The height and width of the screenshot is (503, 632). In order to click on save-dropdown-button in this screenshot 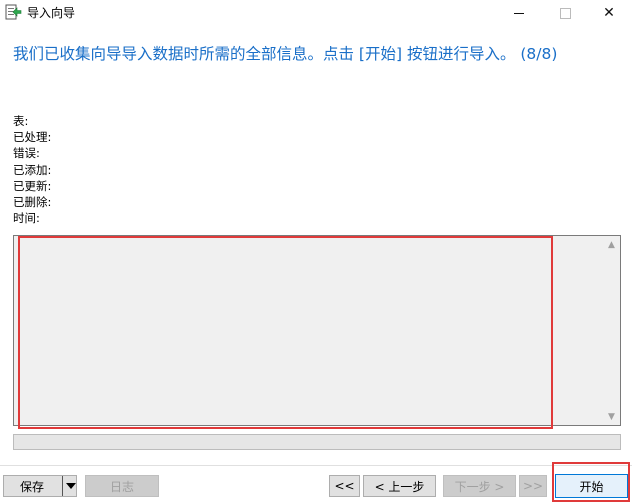, I will do `click(70, 486)`.